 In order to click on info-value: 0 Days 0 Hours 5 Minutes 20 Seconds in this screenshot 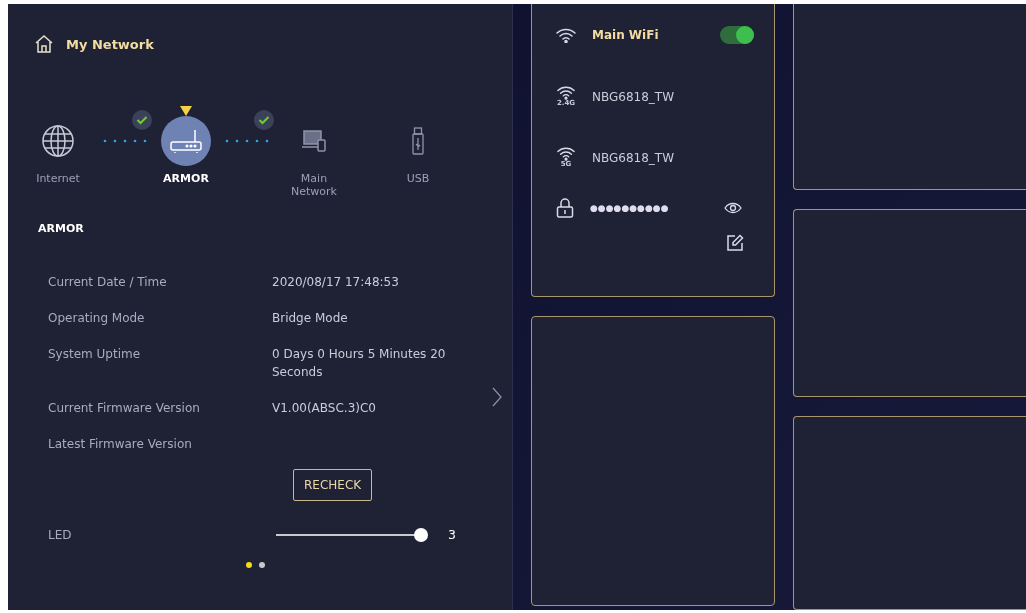, I will do `click(359, 363)`.